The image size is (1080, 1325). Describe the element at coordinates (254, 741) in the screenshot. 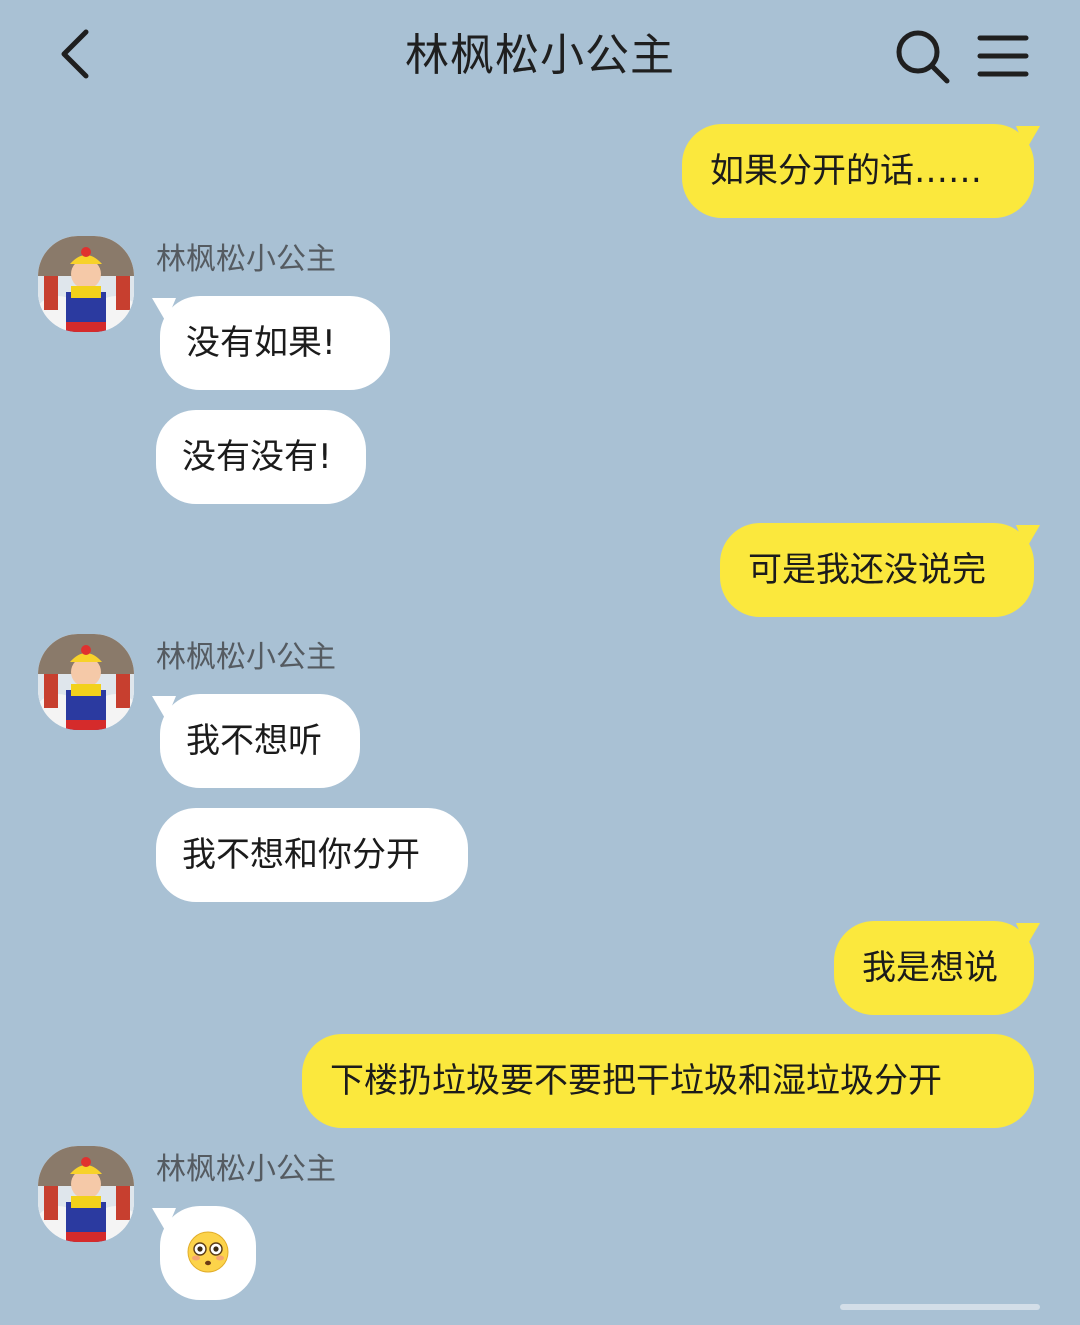

I see `message-text: 我不想听` at that location.